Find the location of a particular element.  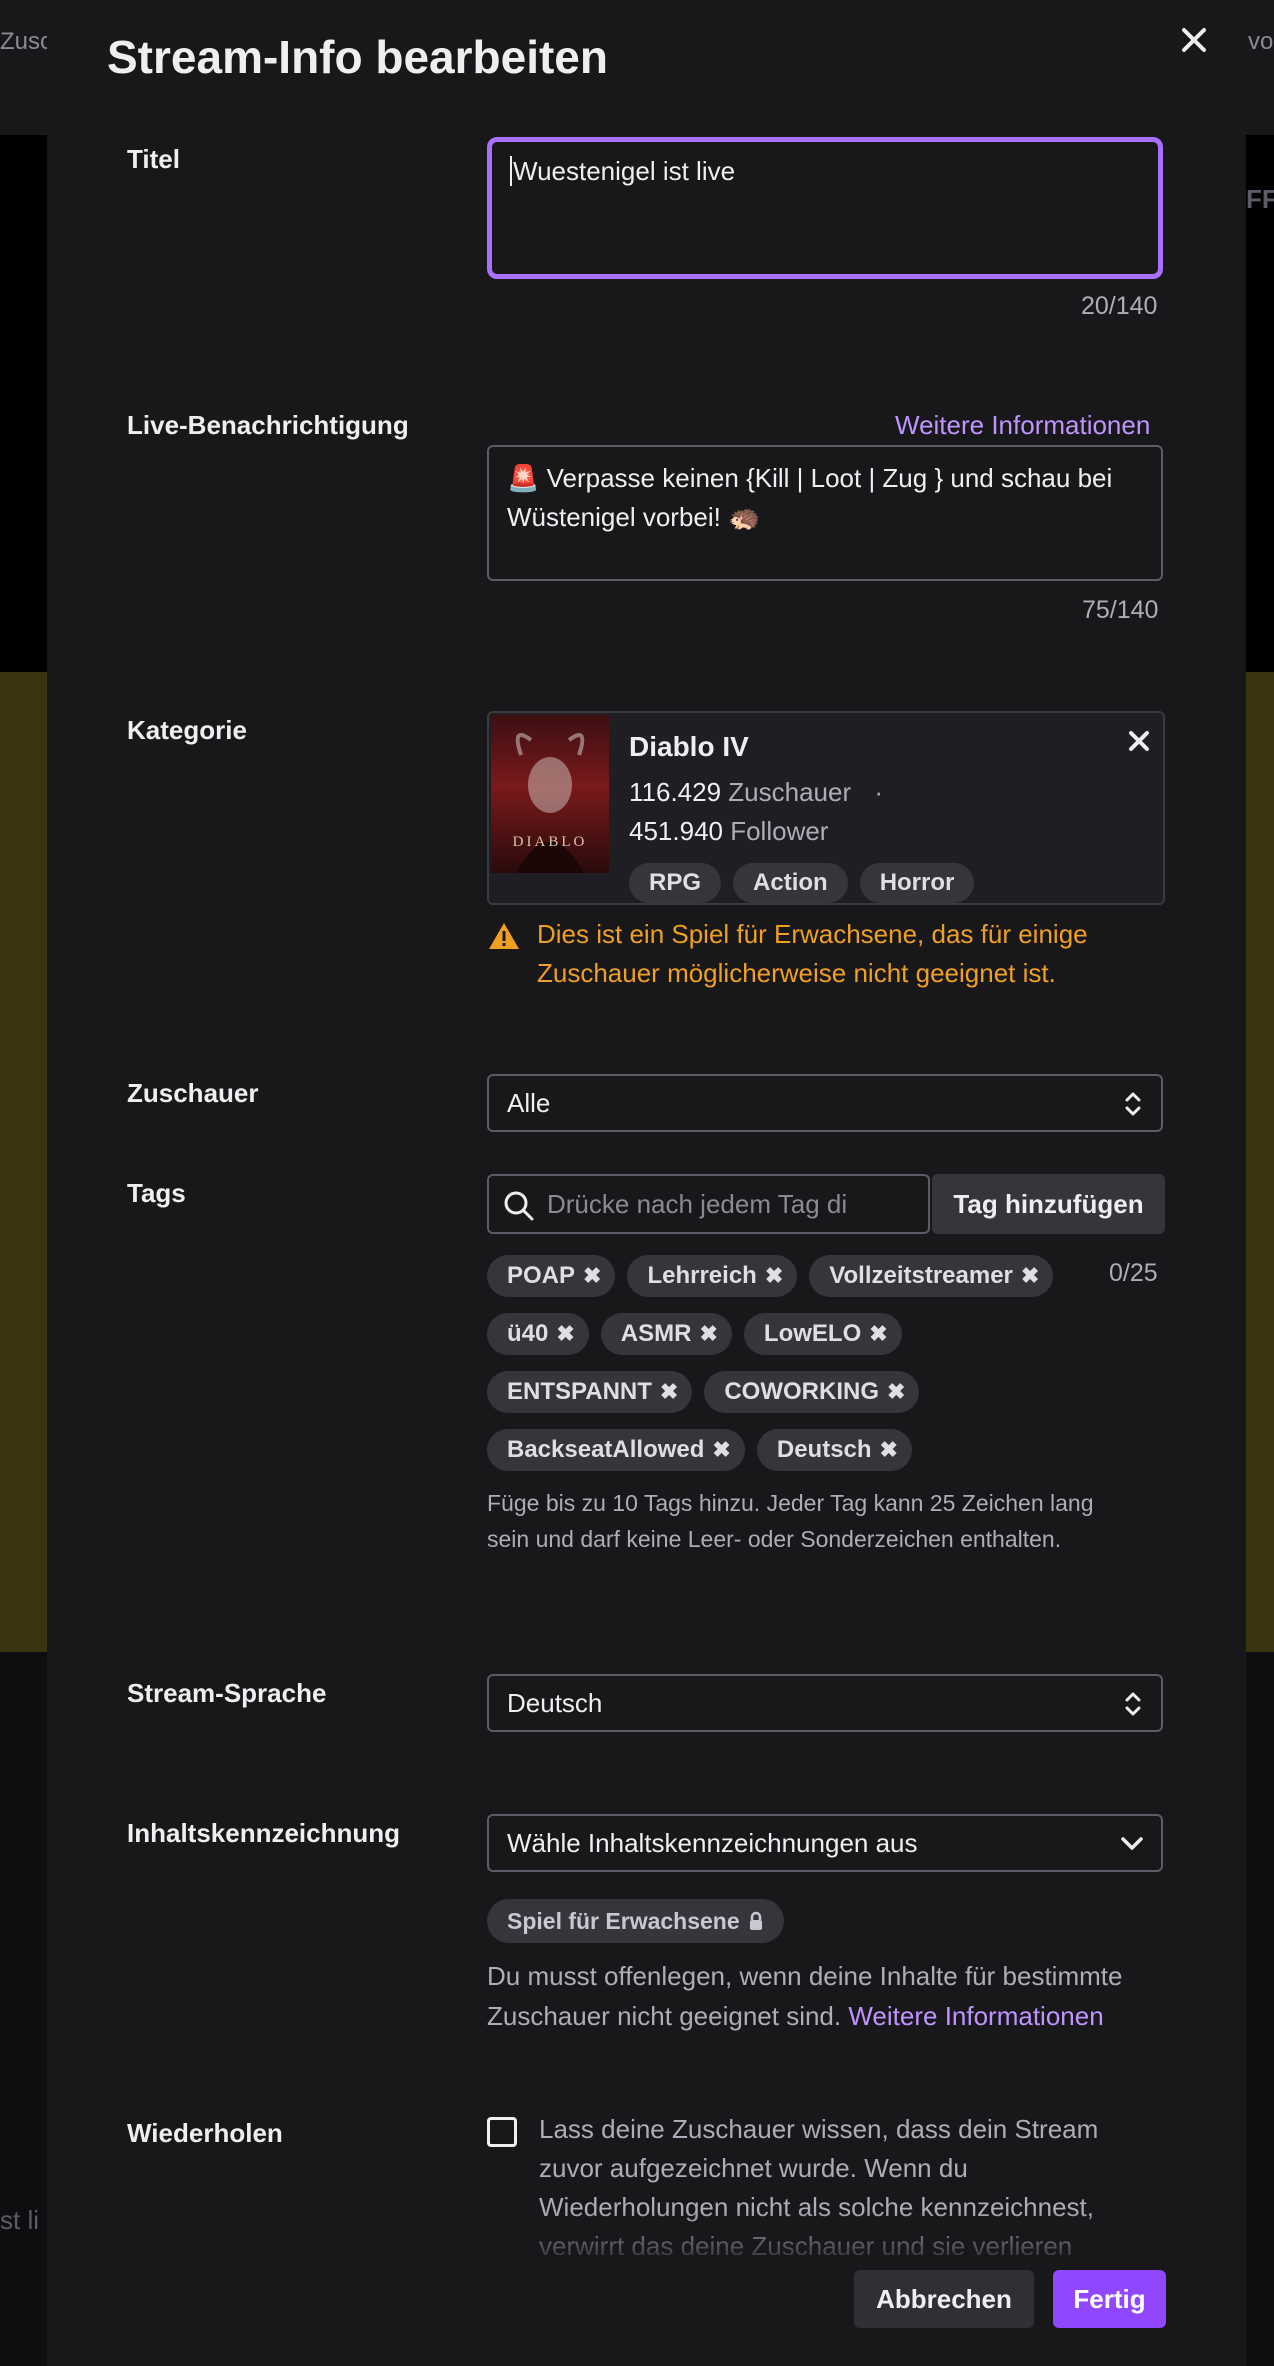

title-label: Titel is located at coordinates (153, 159).